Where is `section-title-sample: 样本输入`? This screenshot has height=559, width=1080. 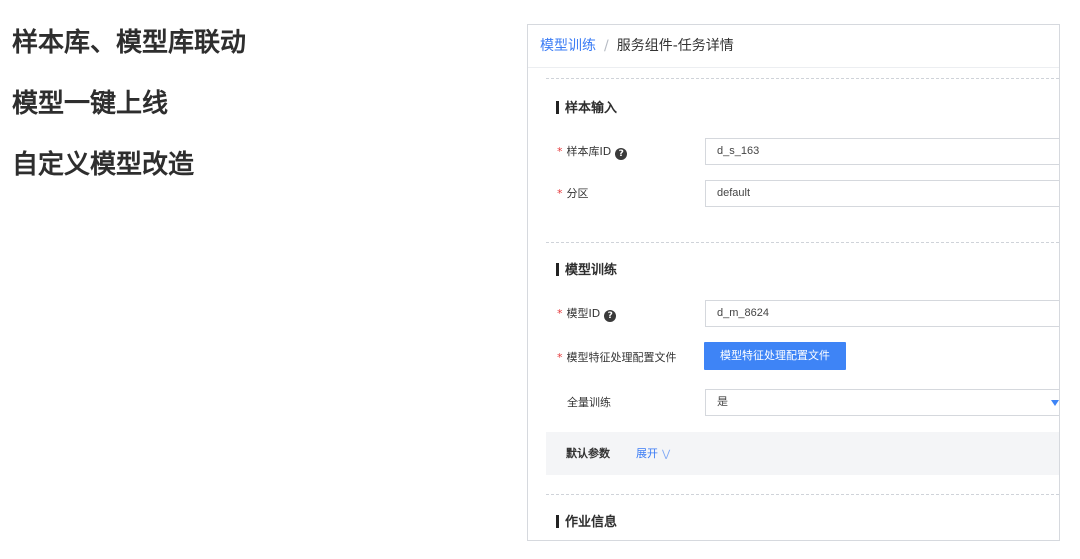
section-title-sample: 样本输入 is located at coordinates (586, 109).